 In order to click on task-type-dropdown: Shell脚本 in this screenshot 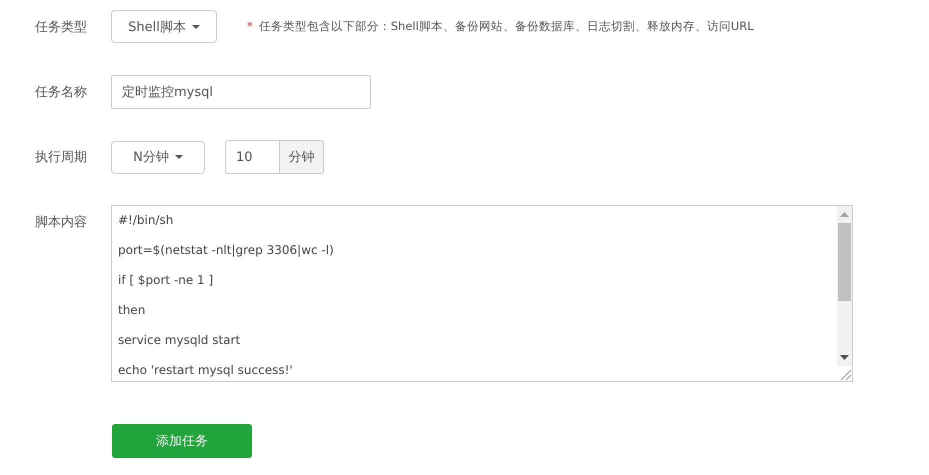, I will do `click(164, 26)`.